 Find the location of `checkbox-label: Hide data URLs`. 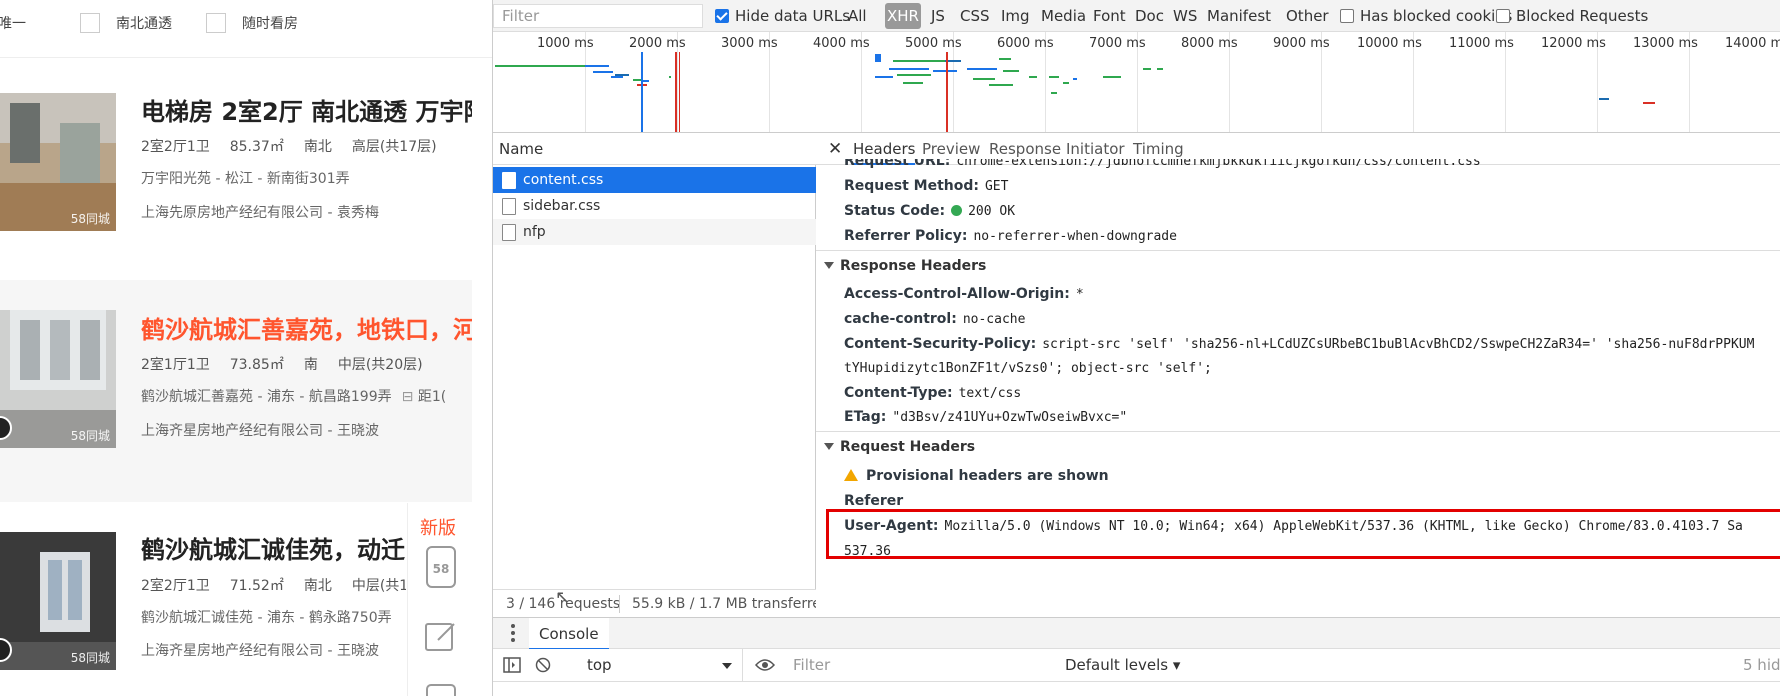

checkbox-label: Hide data URLs is located at coordinates (793, 16).